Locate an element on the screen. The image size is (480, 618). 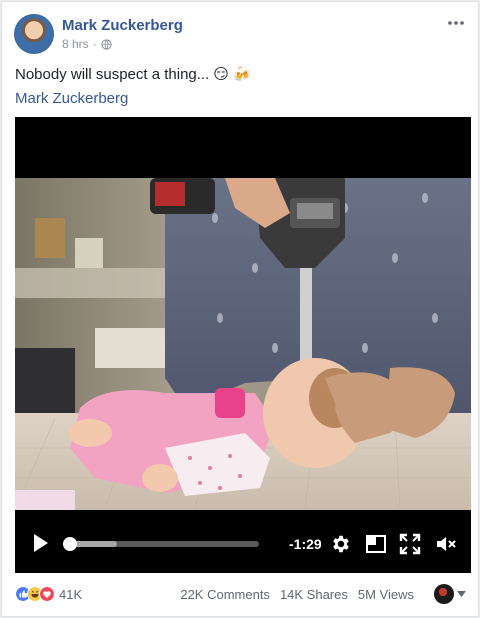
progress-handle is located at coordinates (70, 544).